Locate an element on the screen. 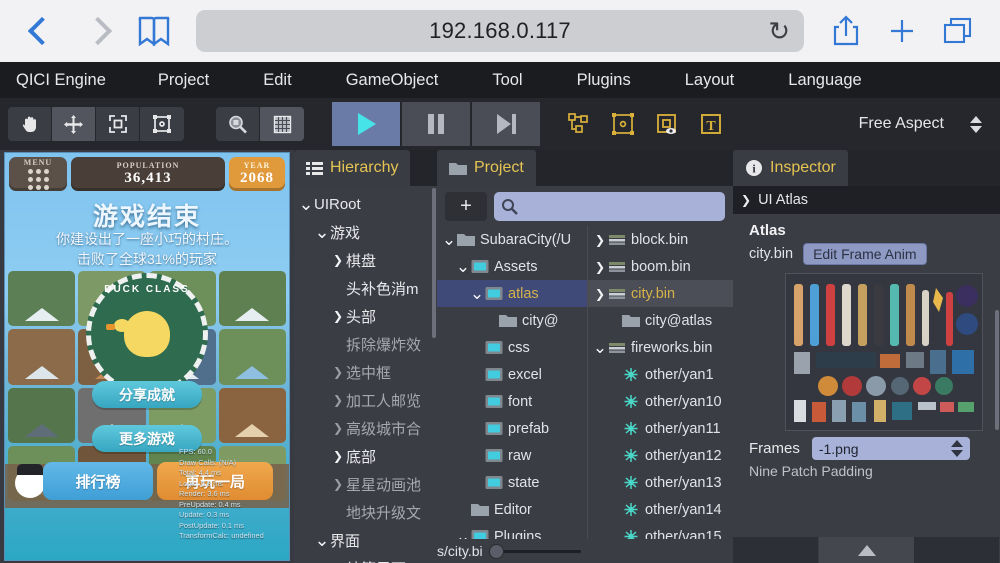 The width and height of the screenshot is (1000, 563). project-file-row: ❯ city.bin is located at coordinates (660, 293).